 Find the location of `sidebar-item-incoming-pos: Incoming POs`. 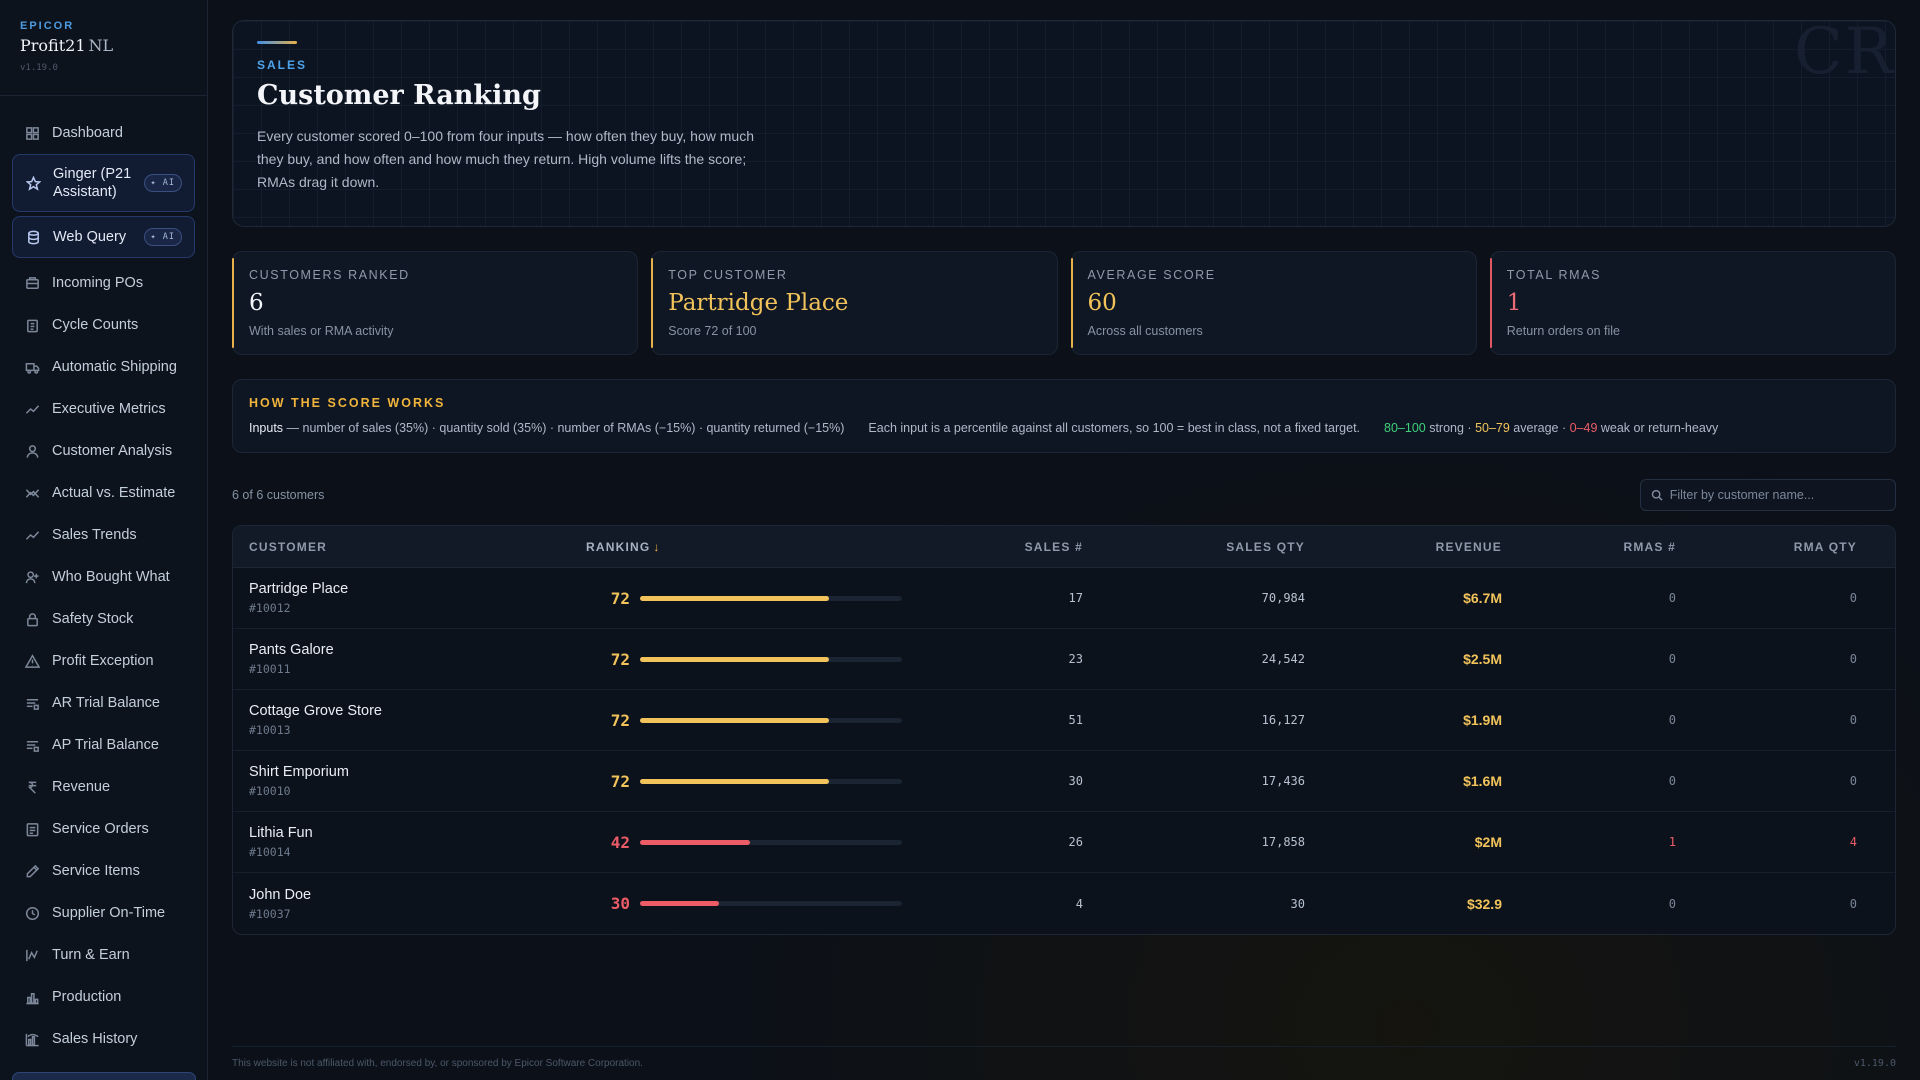

sidebar-item-incoming-pos: Incoming POs is located at coordinates (103, 283).